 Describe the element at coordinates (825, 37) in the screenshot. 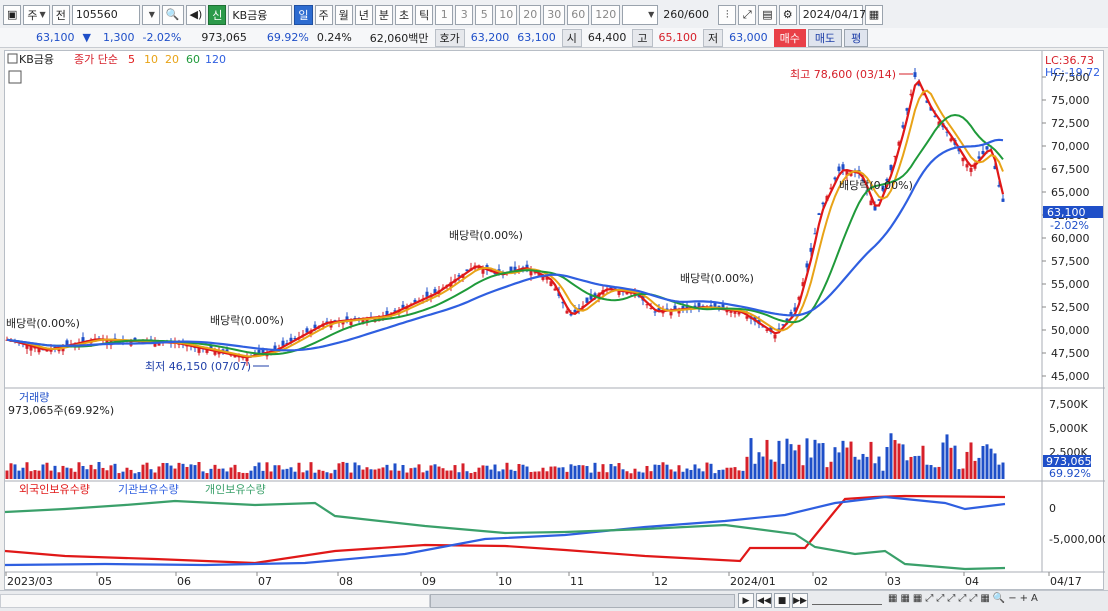

I see `sell-button: 매도` at that location.